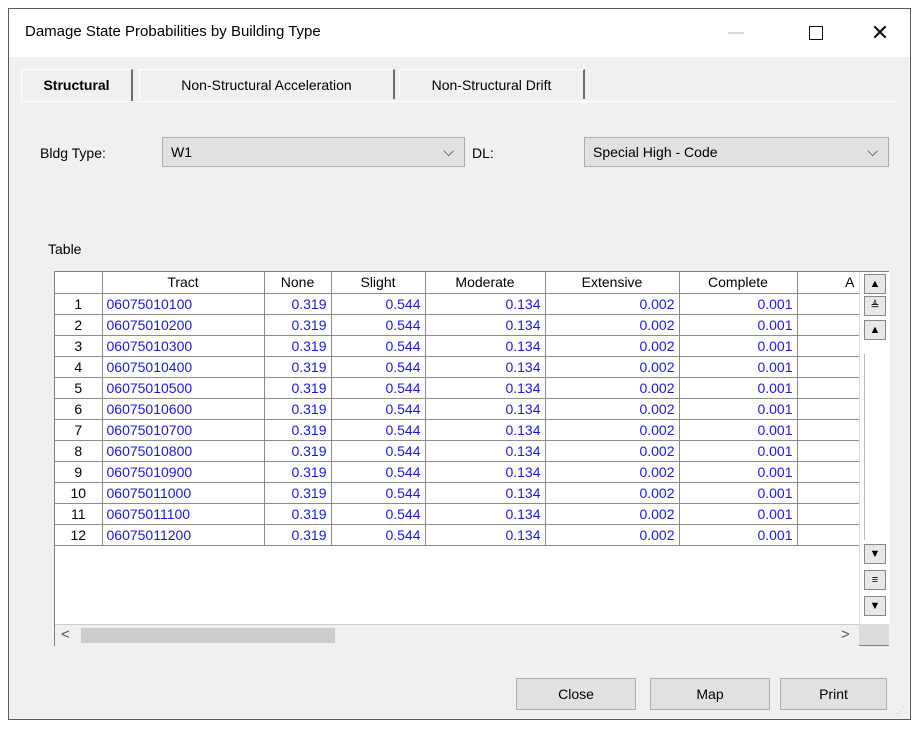  I want to click on tract-cell: 06075010900, so click(183, 472).